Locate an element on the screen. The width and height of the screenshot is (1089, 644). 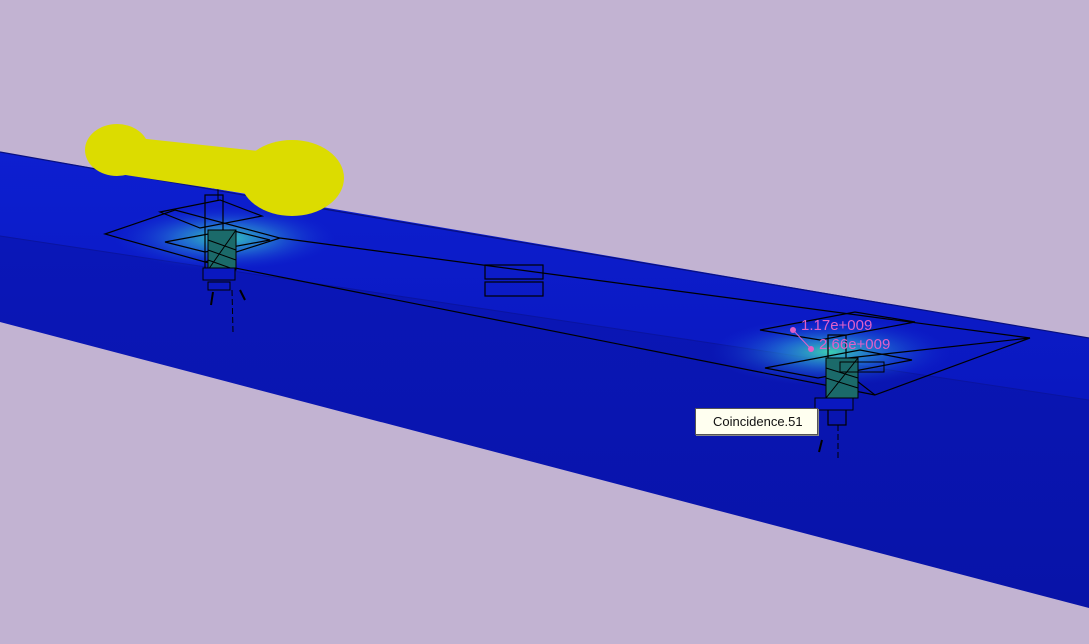
tooltip: Coincidence.51 is located at coordinates (756, 421).